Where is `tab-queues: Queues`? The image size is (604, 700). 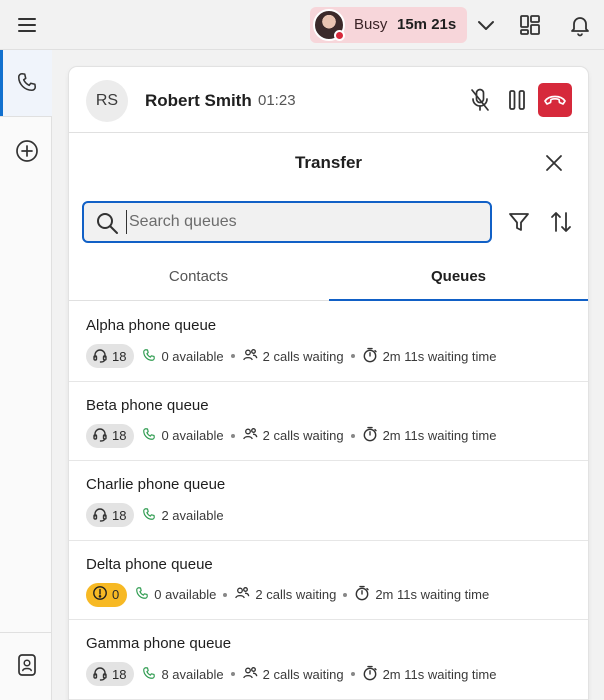 tab-queues: Queues is located at coordinates (458, 278).